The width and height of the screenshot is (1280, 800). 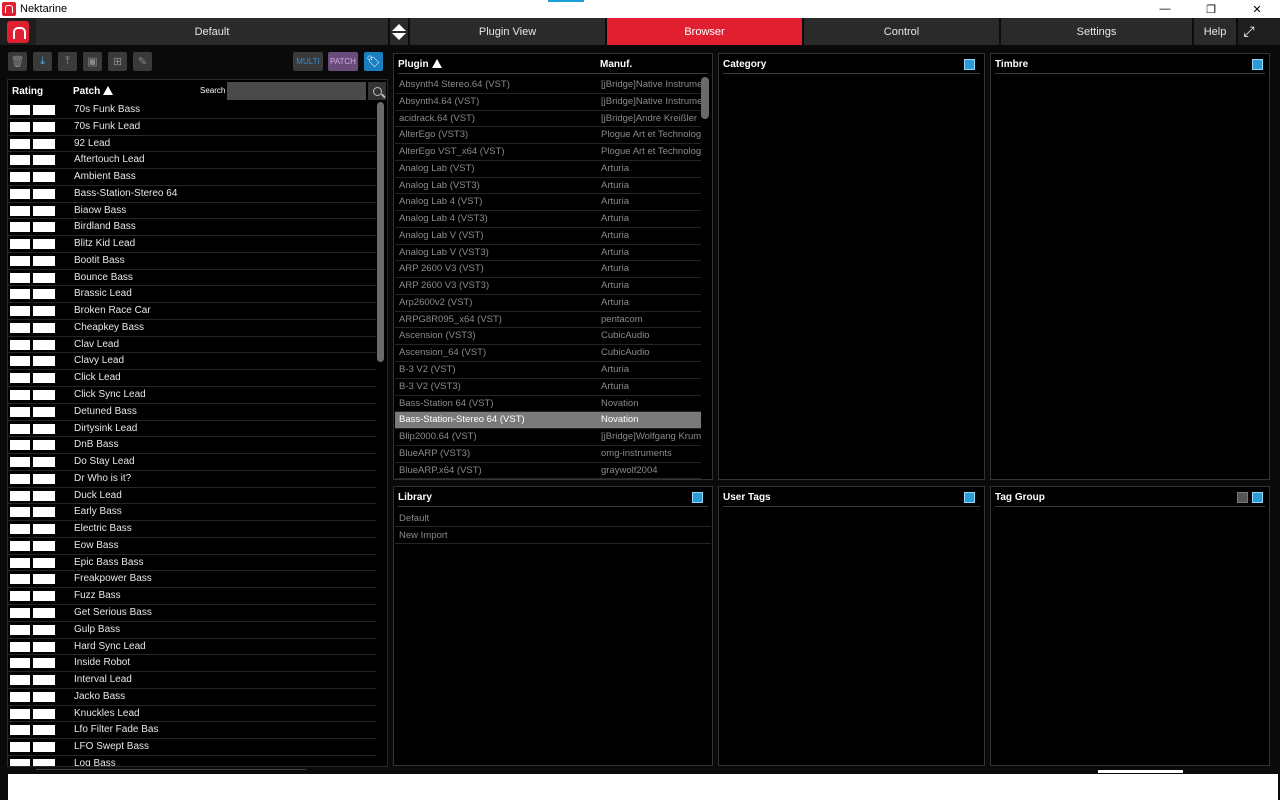 What do you see at coordinates (18, 31) in the screenshot?
I see `home-button` at bounding box center [18, 31].